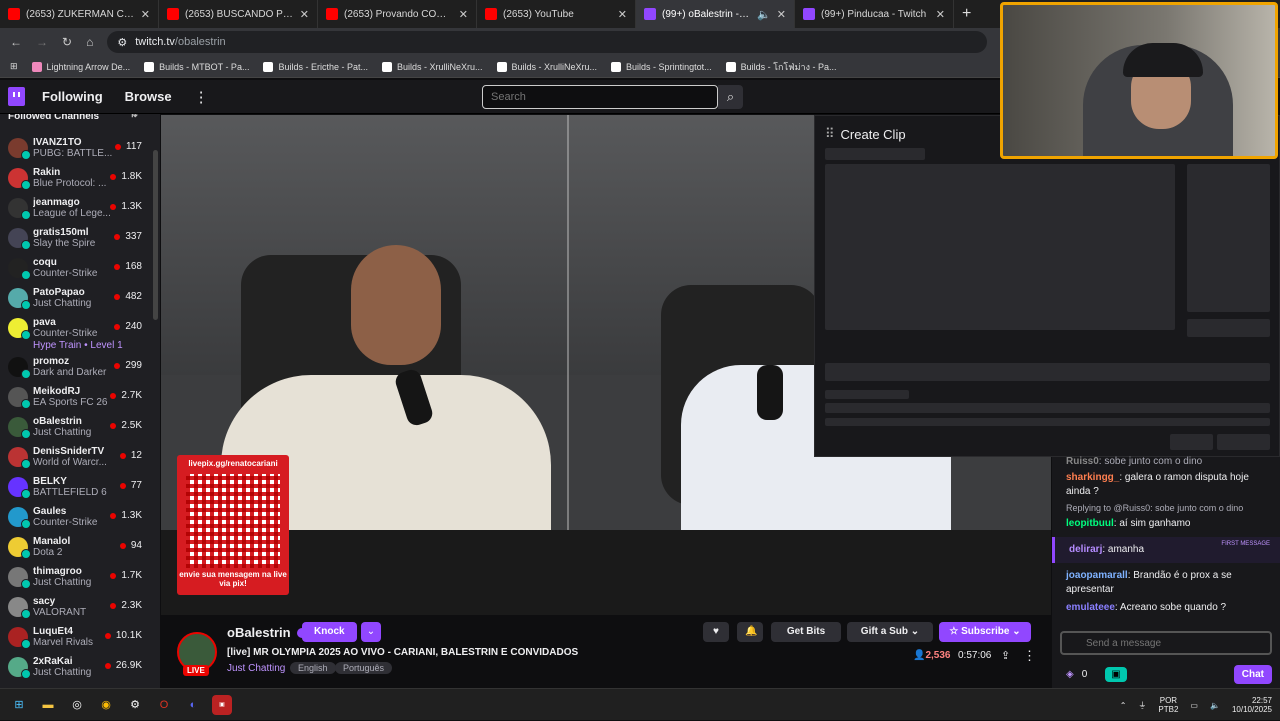  Describe the element at coordinates (890, 632) in the screenshot. I see `gift-sub-button: Gift a Sub ⌄` at that location.